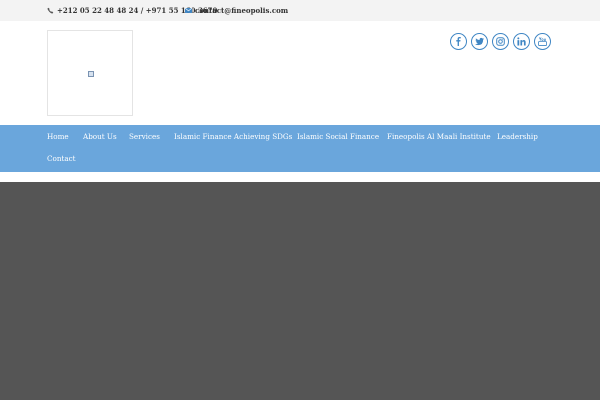 The image size is (600, 400). Describe the element at coordinates (50, 10) in the screenshot. I see `phone-icon` at that location.